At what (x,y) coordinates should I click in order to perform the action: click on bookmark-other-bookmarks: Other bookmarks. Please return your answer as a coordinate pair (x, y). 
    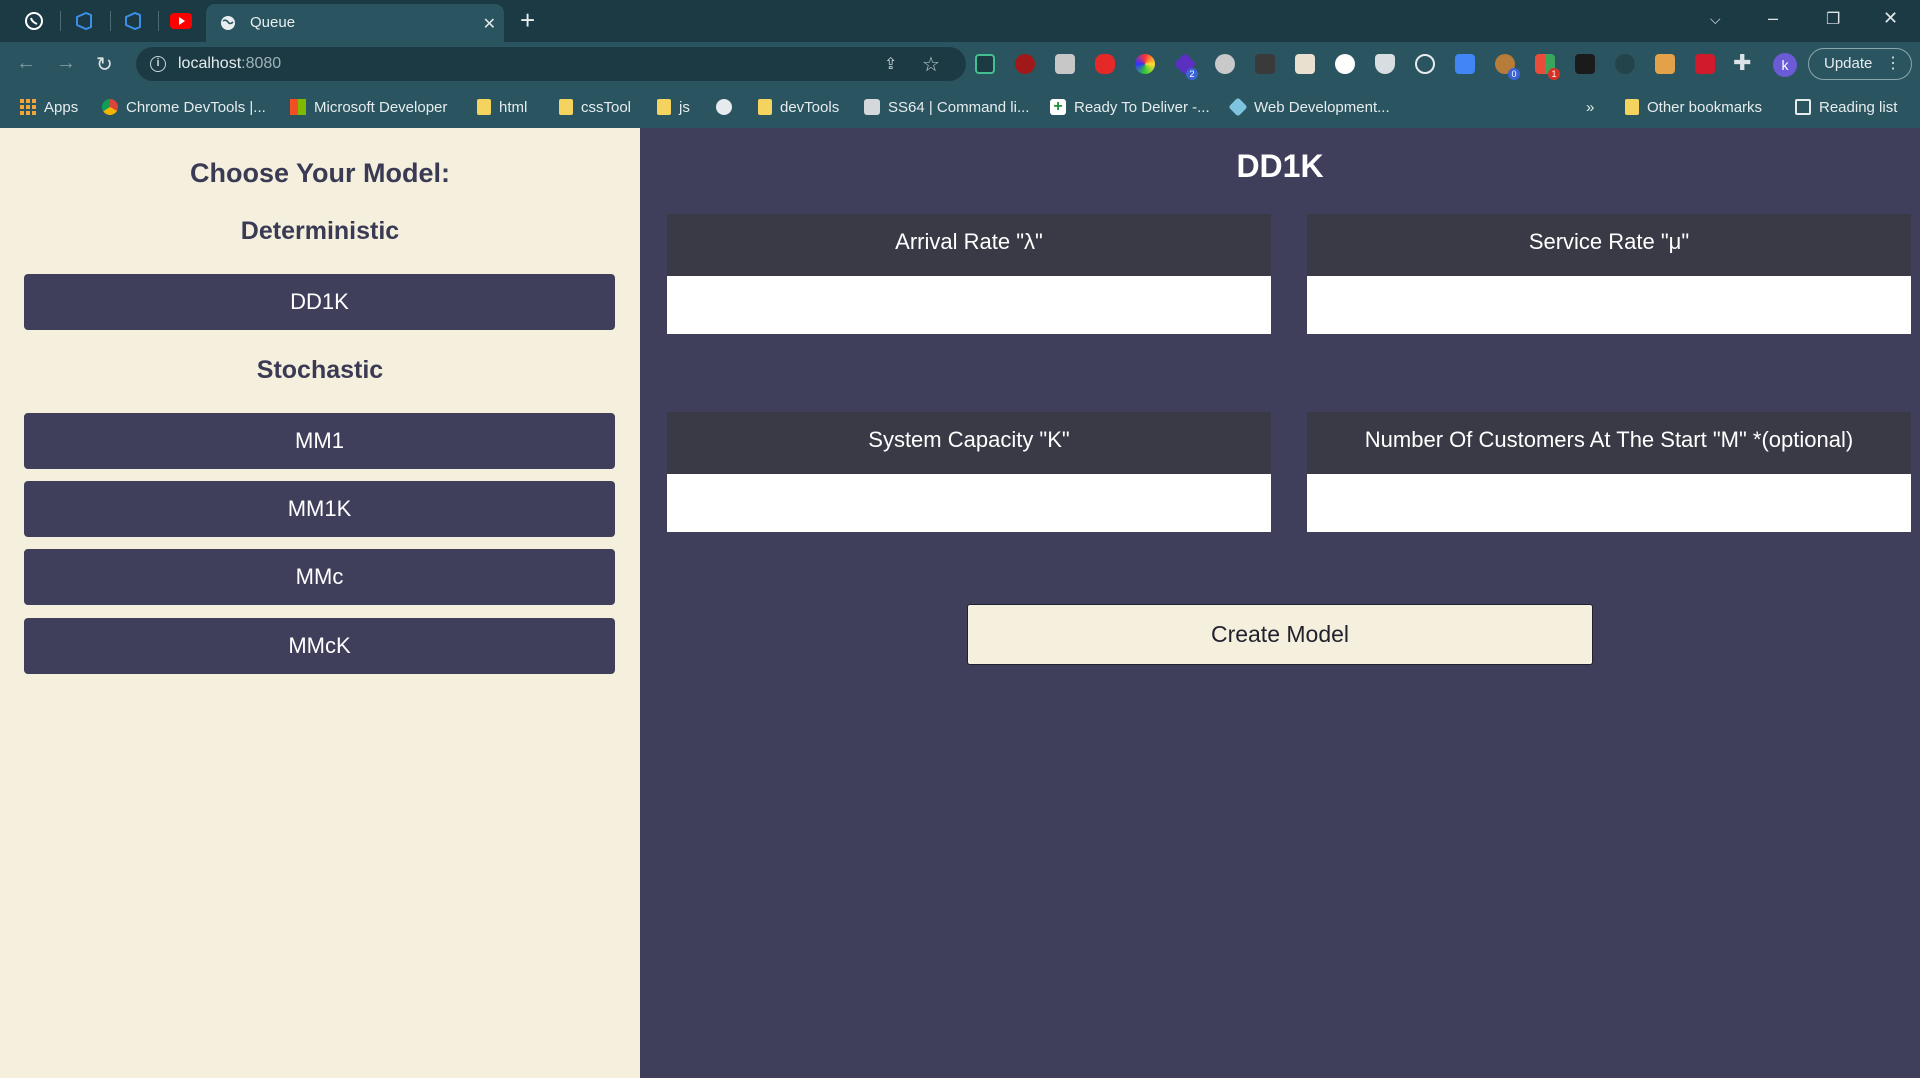
    Looking at the image, I should click on (1693, 107).